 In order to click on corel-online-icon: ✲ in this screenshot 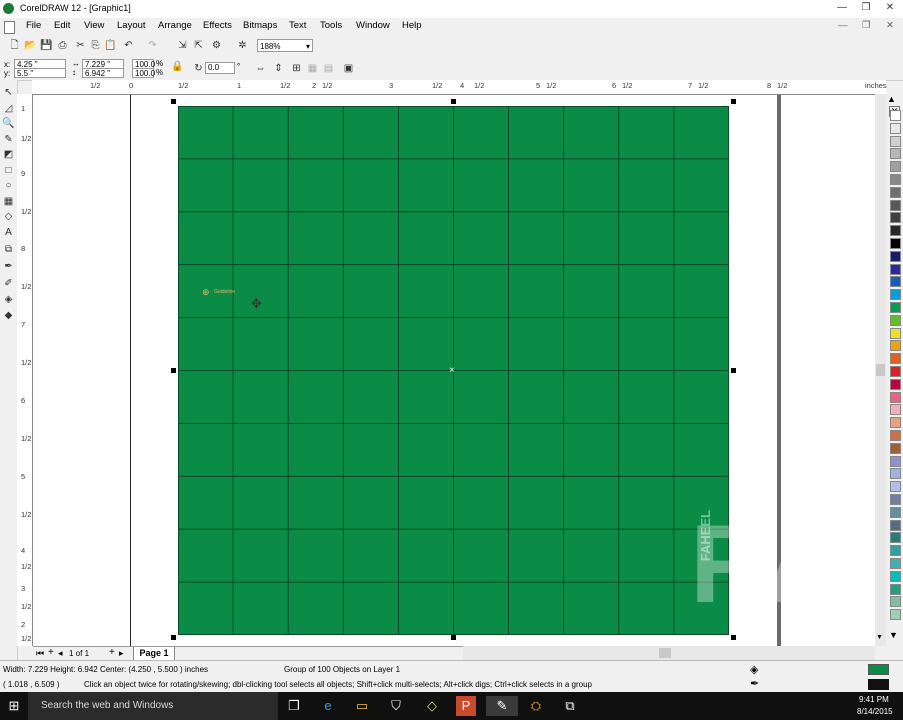, I will do `click(242, 45)`.